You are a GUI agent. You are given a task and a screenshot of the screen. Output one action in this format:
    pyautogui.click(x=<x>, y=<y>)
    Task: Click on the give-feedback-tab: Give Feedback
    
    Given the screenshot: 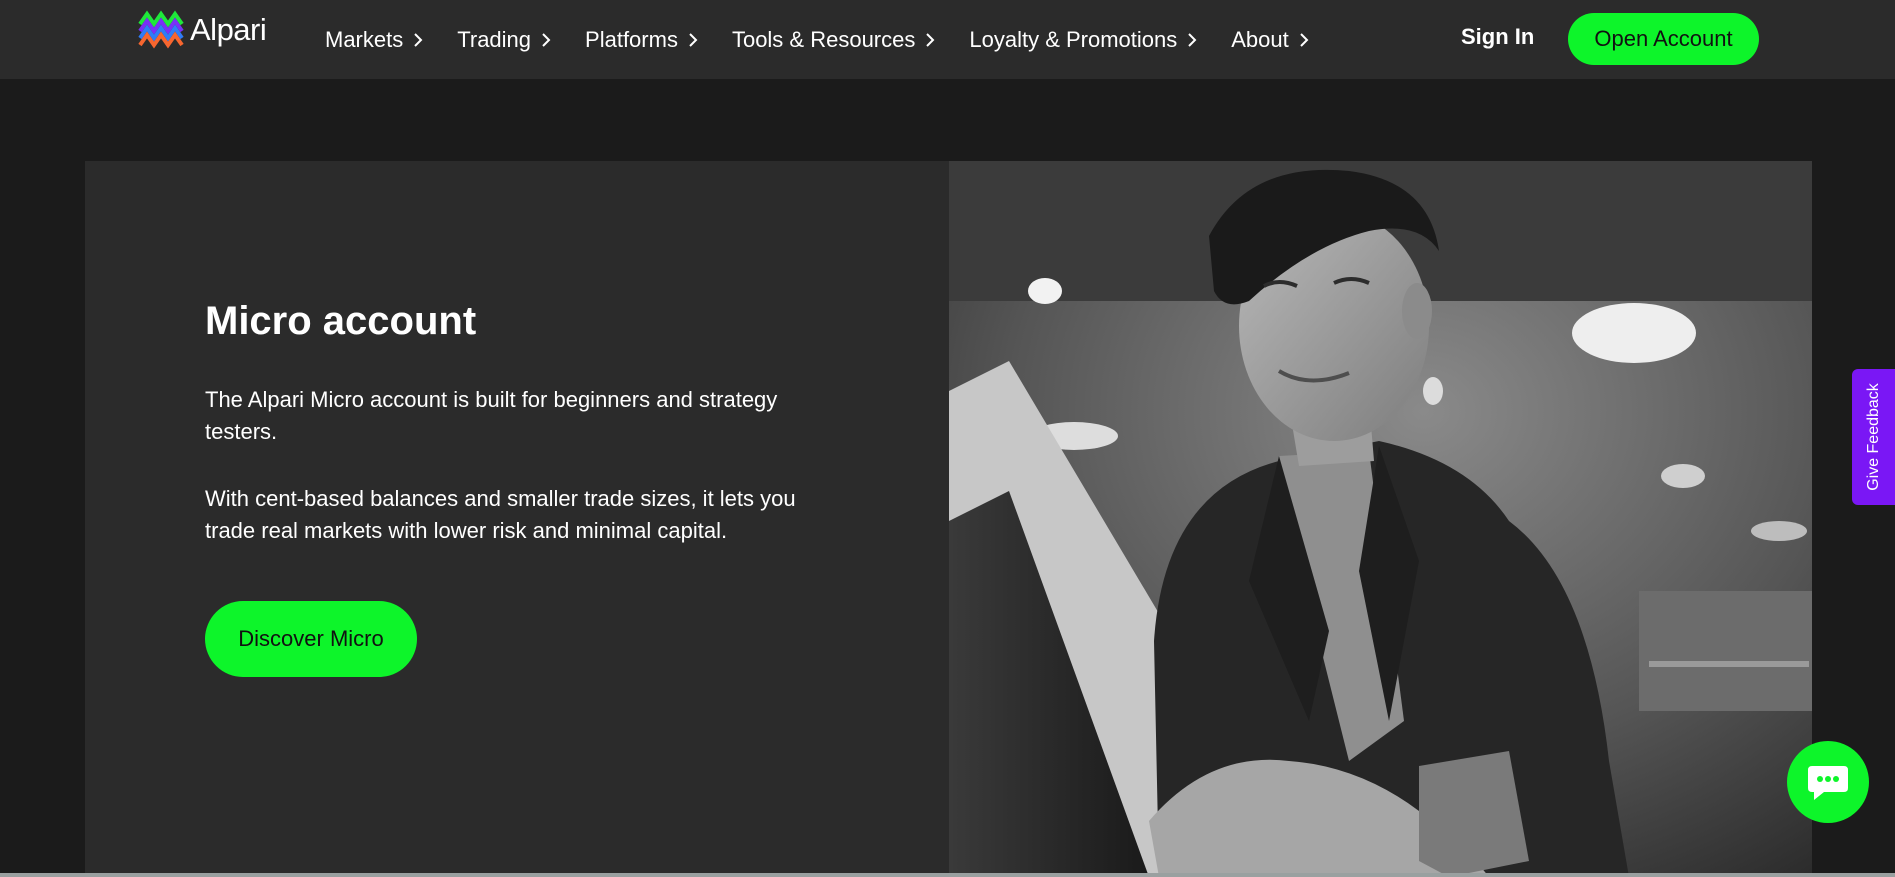 What is the action you would take?
    pyautogui.click(x=1873, y=437)
    